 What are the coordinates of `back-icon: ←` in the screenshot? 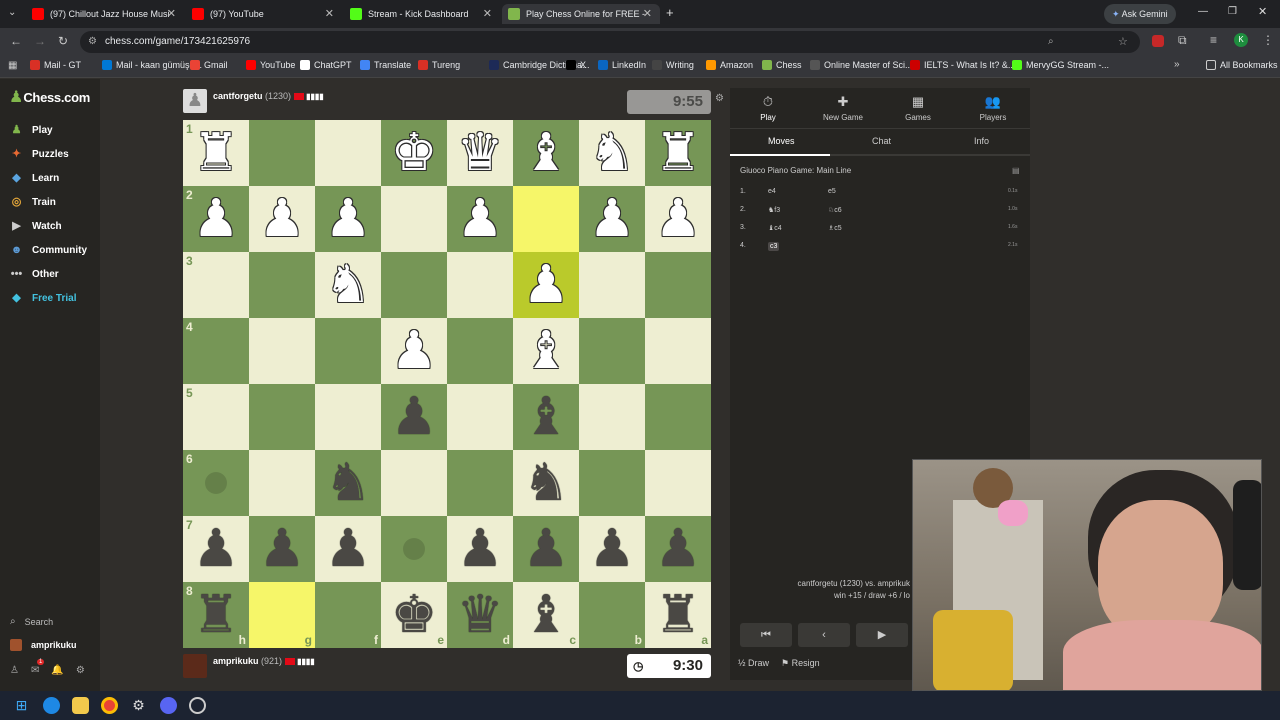 It's located at (16, 41).